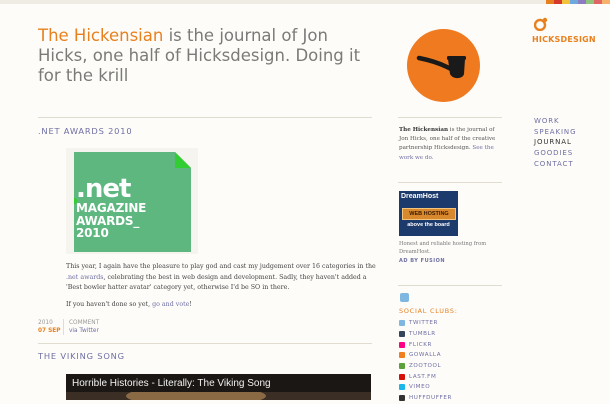  I want to click on tumblr-icon, so click(402, 334).